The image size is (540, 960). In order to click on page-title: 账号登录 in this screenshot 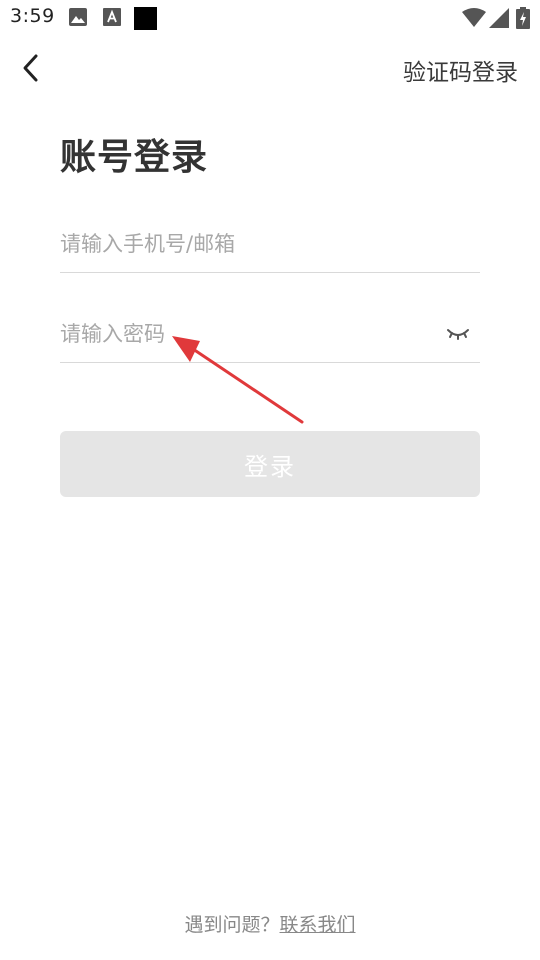, I will do `click(134, 157)`.